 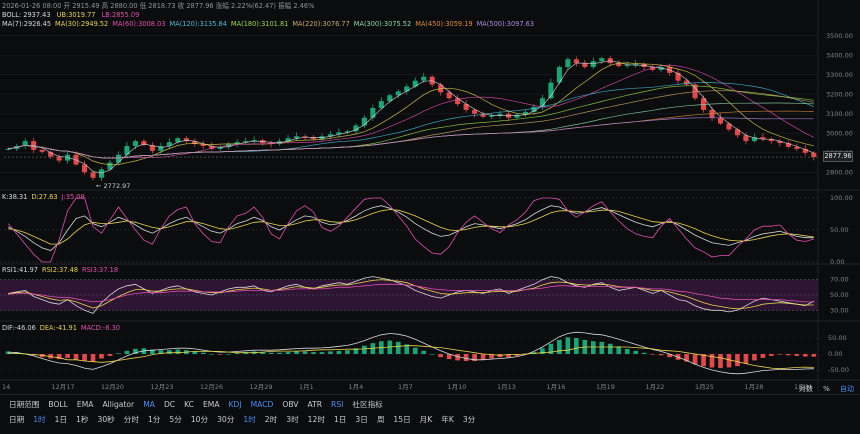 What do you see at coordinates (58, 404) in the screenshot?
I see `indicator-tab-1: BOLL` at bounding box center [58, 404].